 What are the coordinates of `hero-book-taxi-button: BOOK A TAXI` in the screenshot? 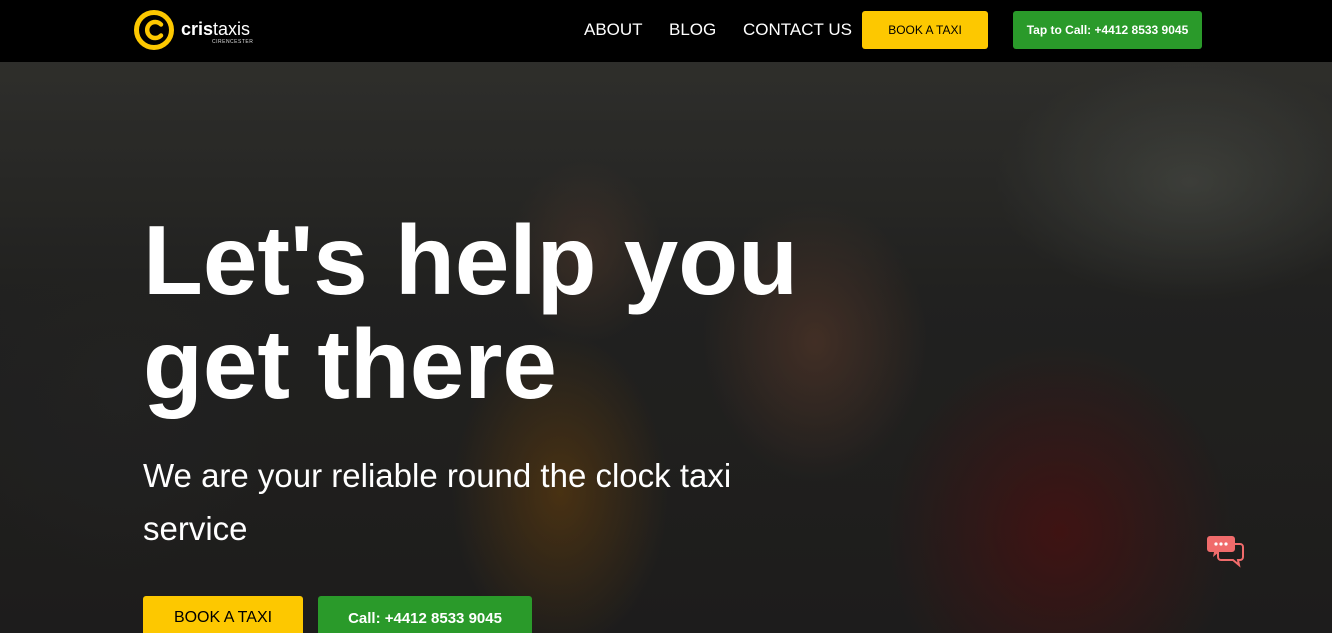 It's located at (223, 614).